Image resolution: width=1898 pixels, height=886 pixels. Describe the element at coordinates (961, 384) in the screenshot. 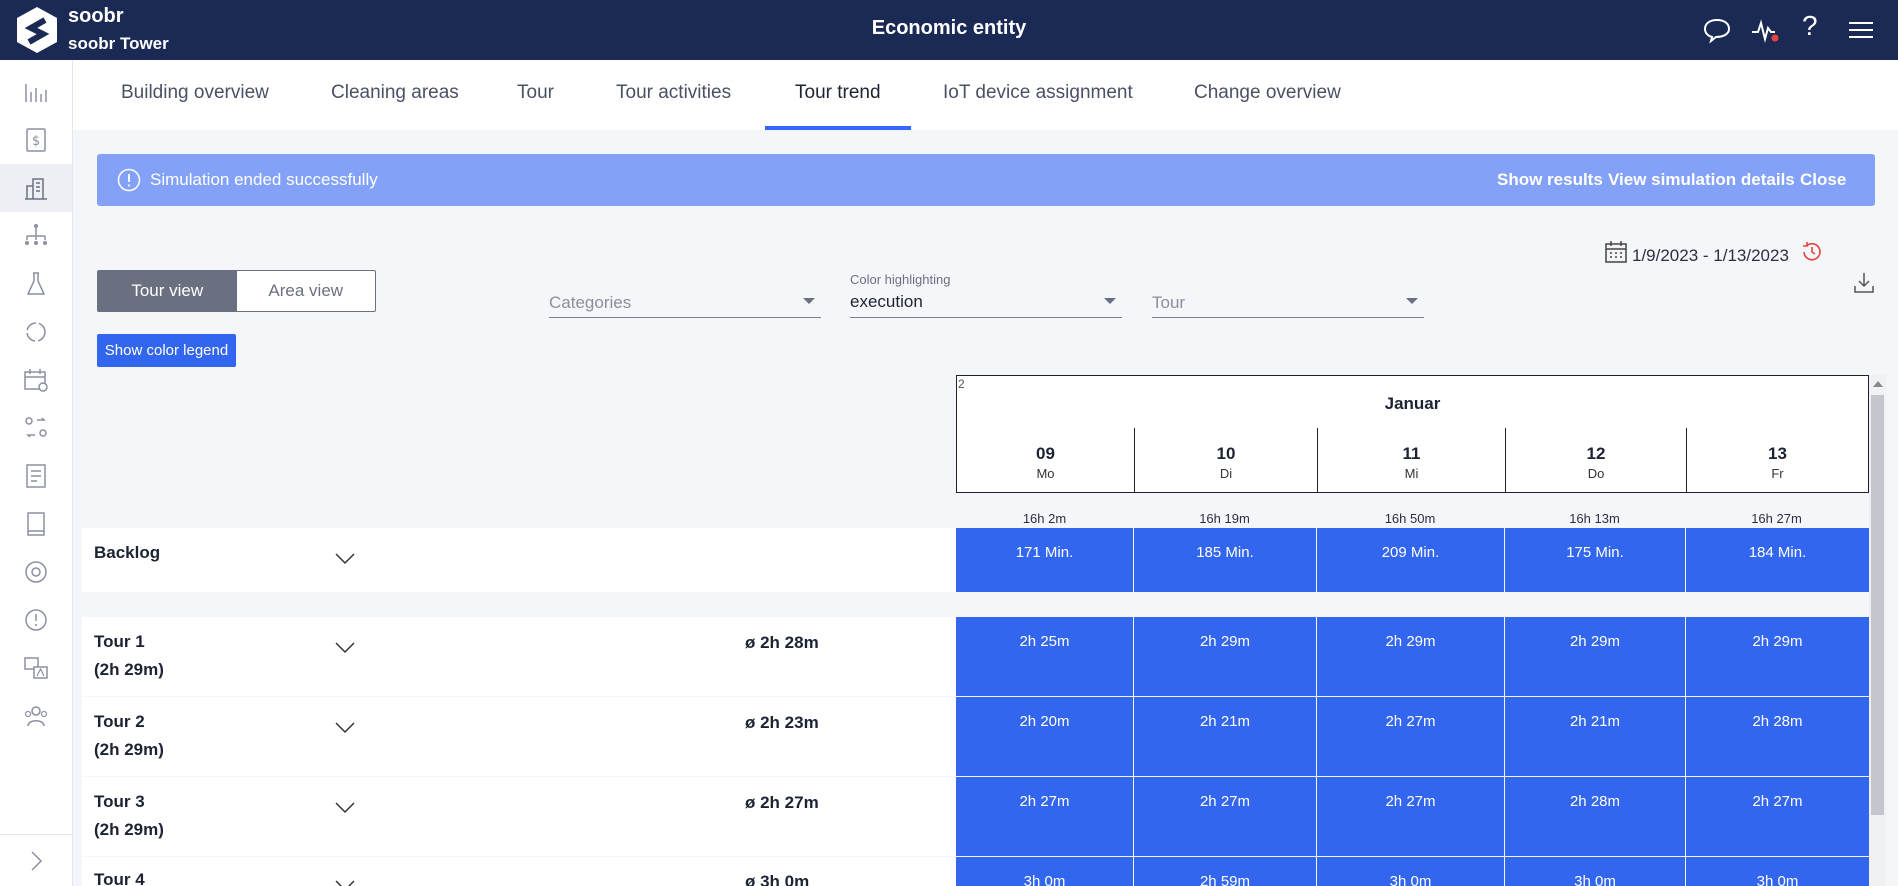

I see `week-number: 2` at that location.